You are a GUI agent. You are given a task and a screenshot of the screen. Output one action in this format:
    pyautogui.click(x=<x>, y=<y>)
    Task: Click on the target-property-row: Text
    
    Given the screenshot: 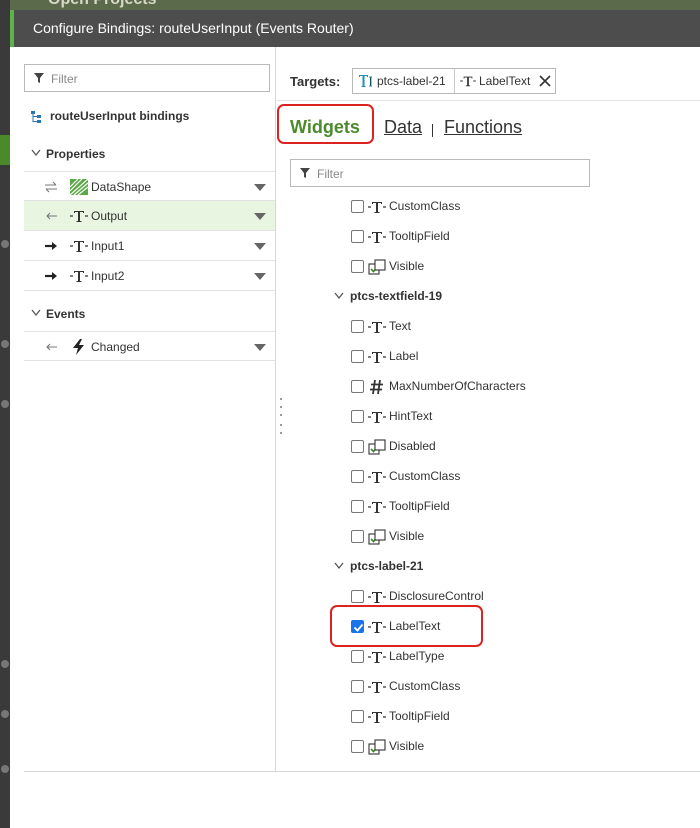 What is the action you would take?
    pyautogui.click(x=488, y=326)
    